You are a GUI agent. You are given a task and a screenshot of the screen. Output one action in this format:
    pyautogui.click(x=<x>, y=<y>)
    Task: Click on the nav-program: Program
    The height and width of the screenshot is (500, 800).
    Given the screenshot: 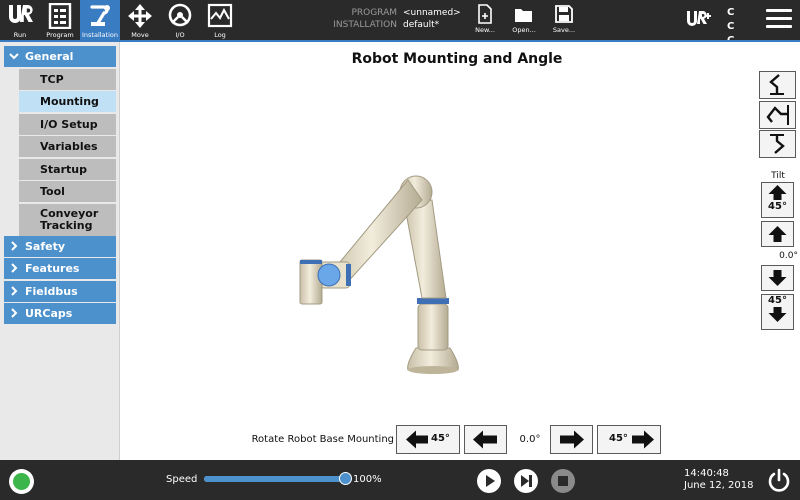 What is the action you would take?
    pyautogui.click(x=60, y=20)
    